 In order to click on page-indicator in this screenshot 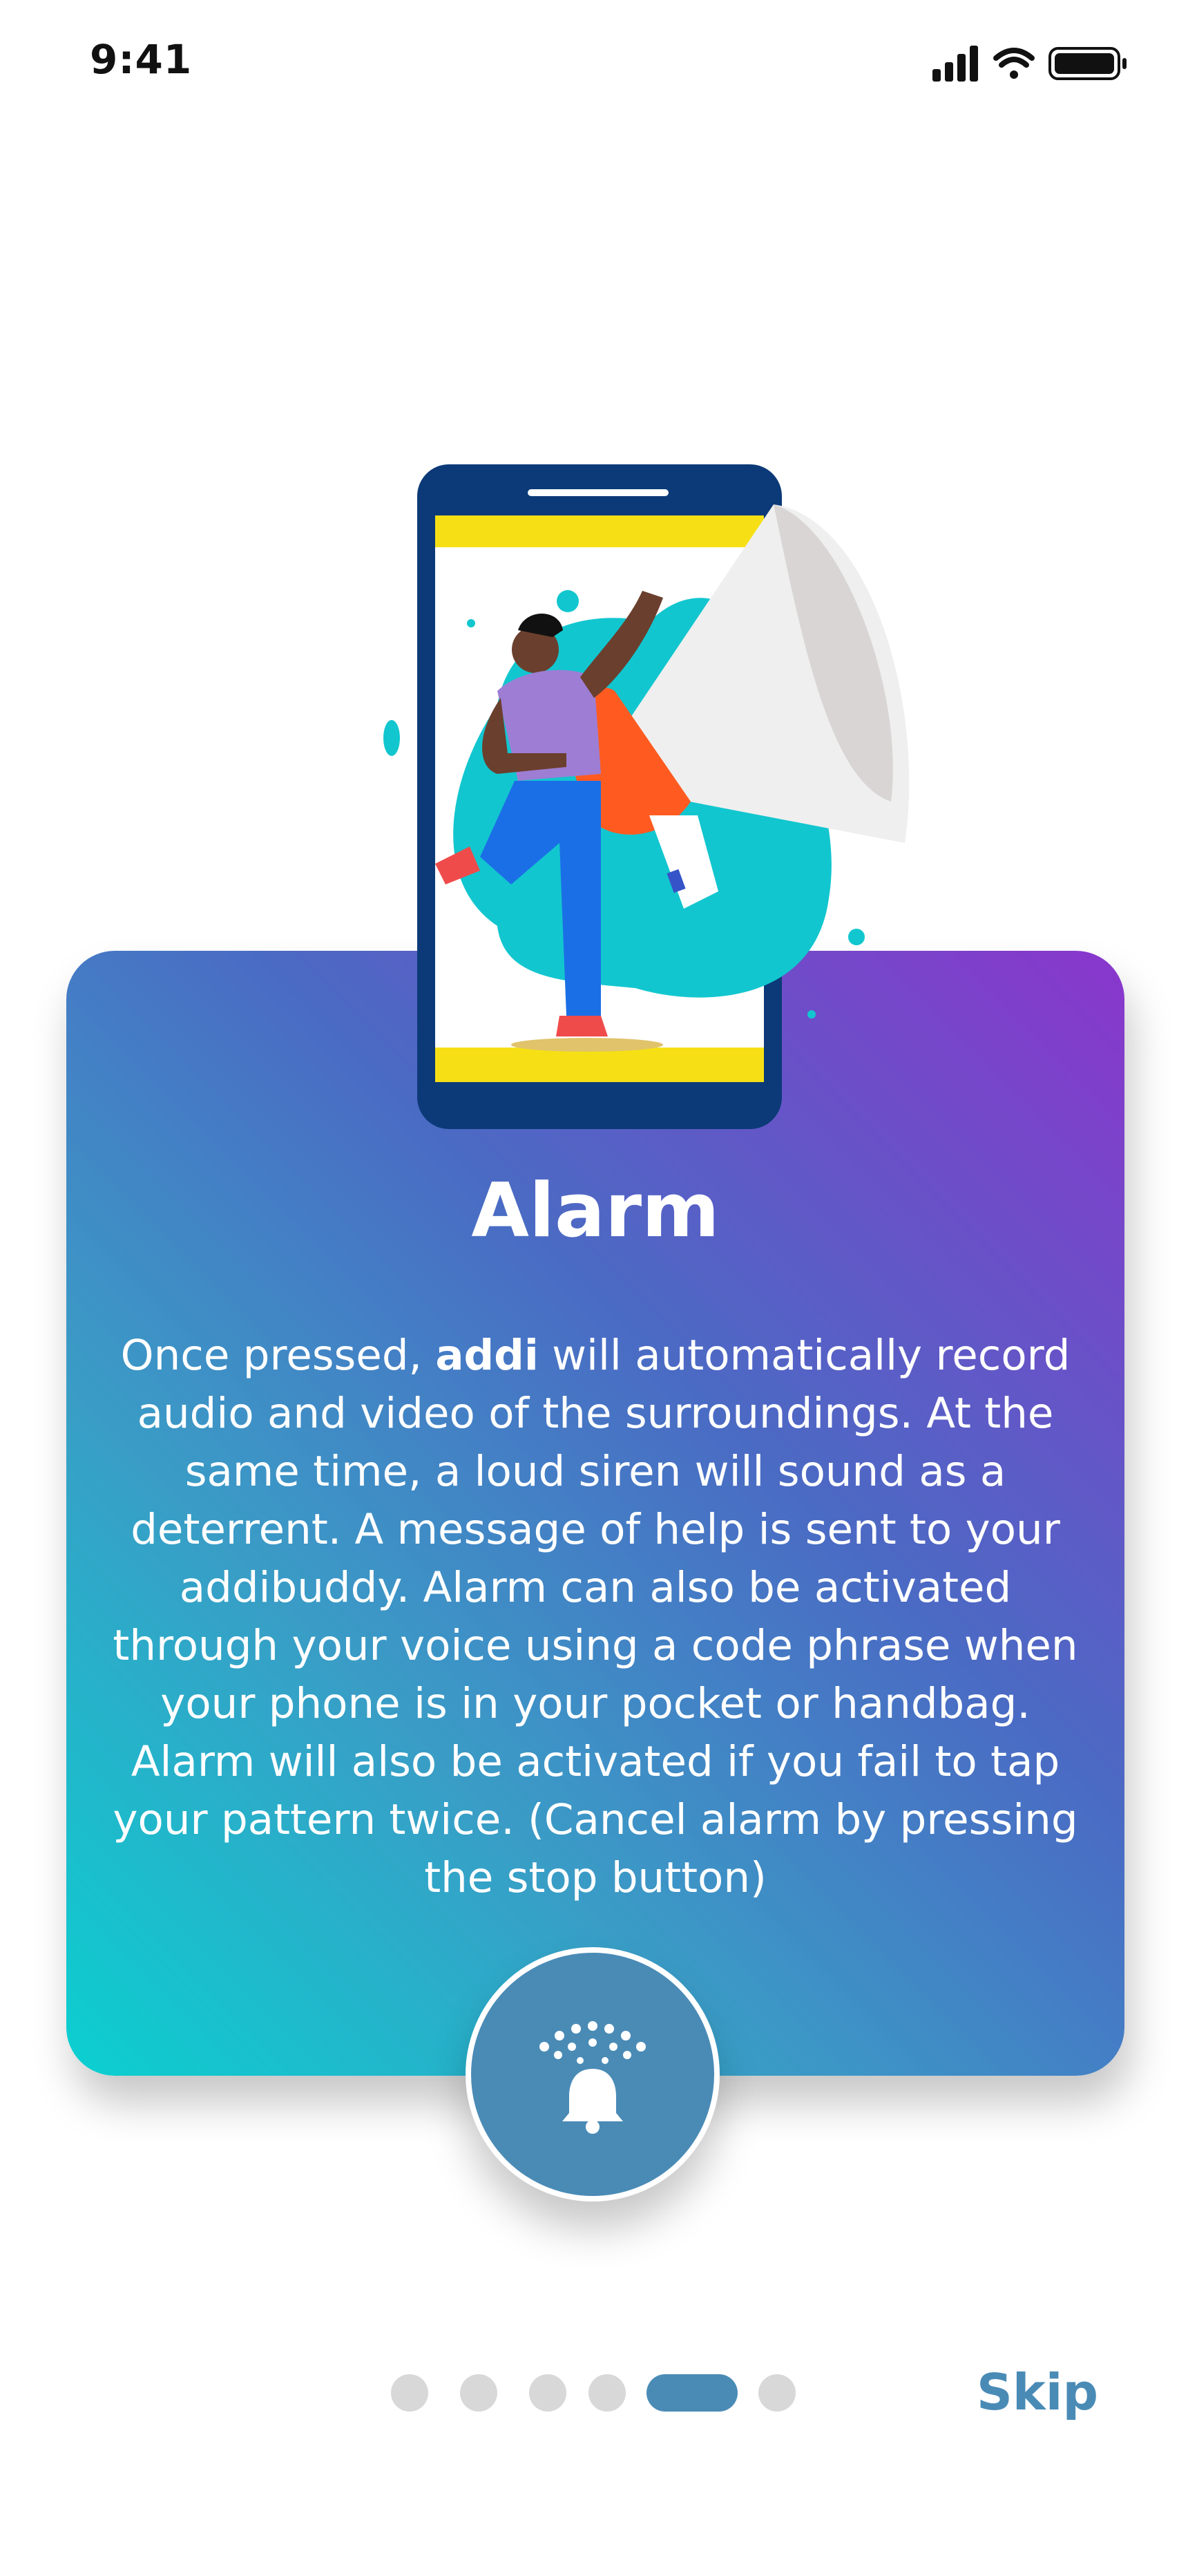, I will do `click(598, 2393)`.